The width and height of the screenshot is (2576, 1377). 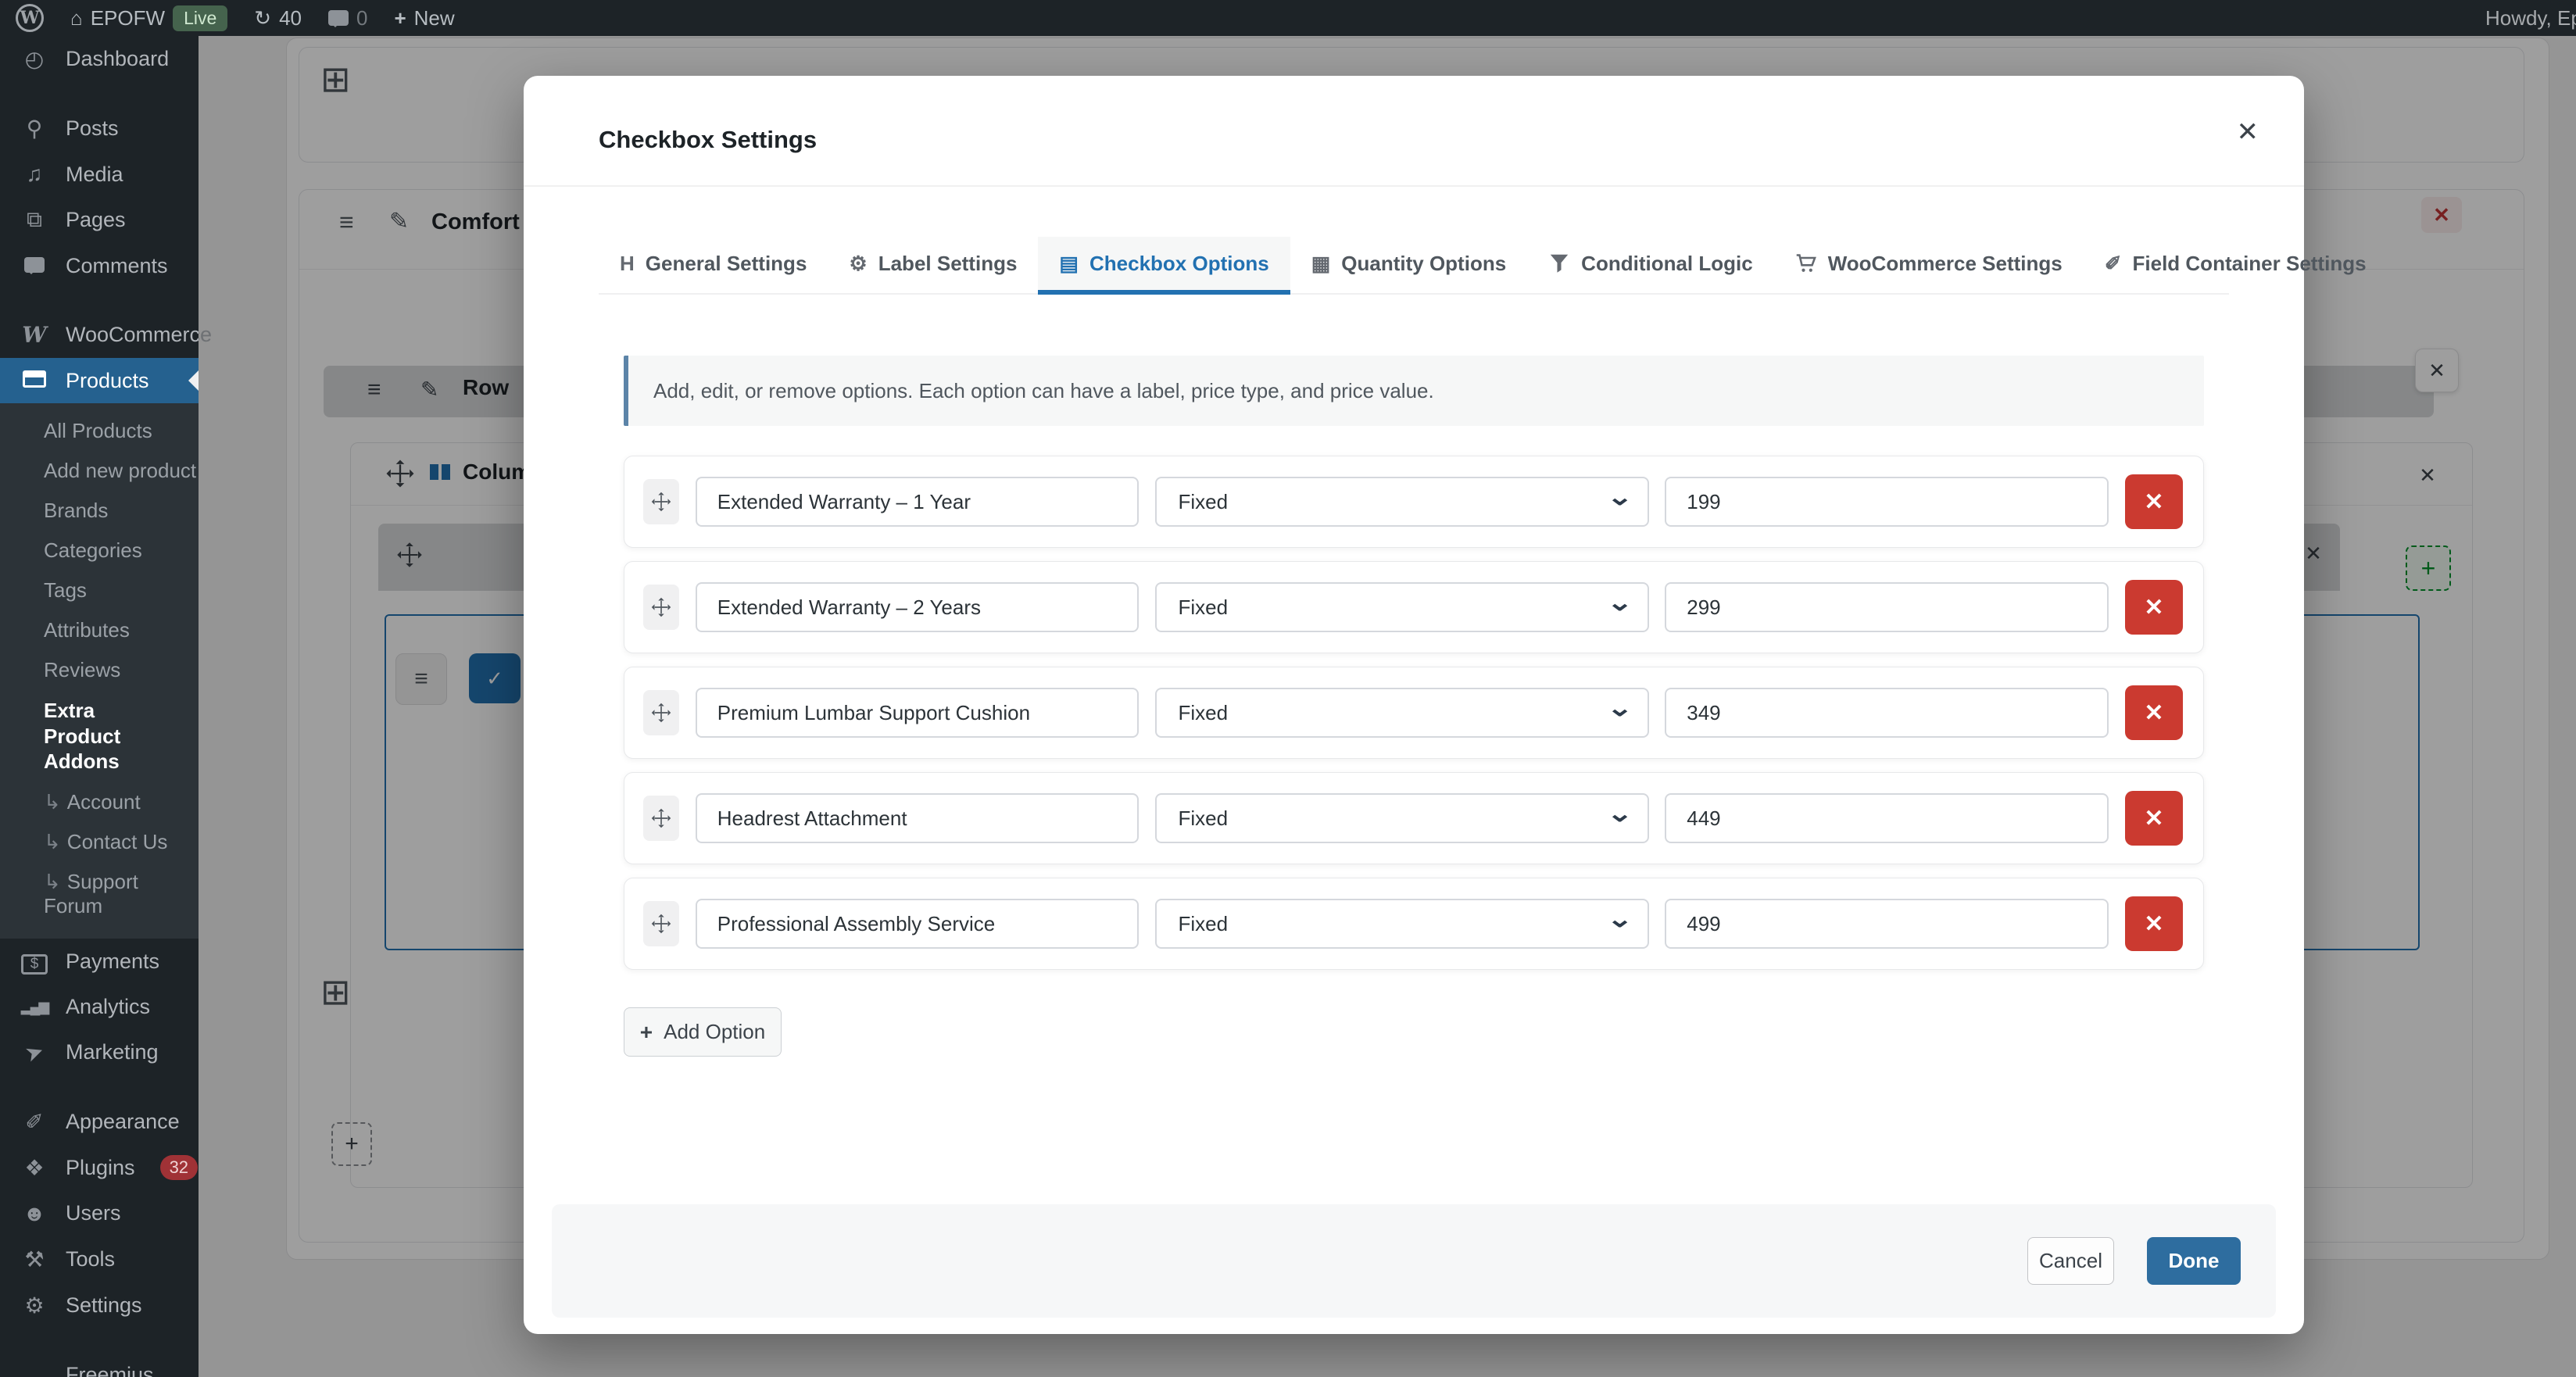 What do you see at coordinates (715, 1032) in the screenshot?
I see `add-option-label: Add Option` at bounding box center [715, 1032].